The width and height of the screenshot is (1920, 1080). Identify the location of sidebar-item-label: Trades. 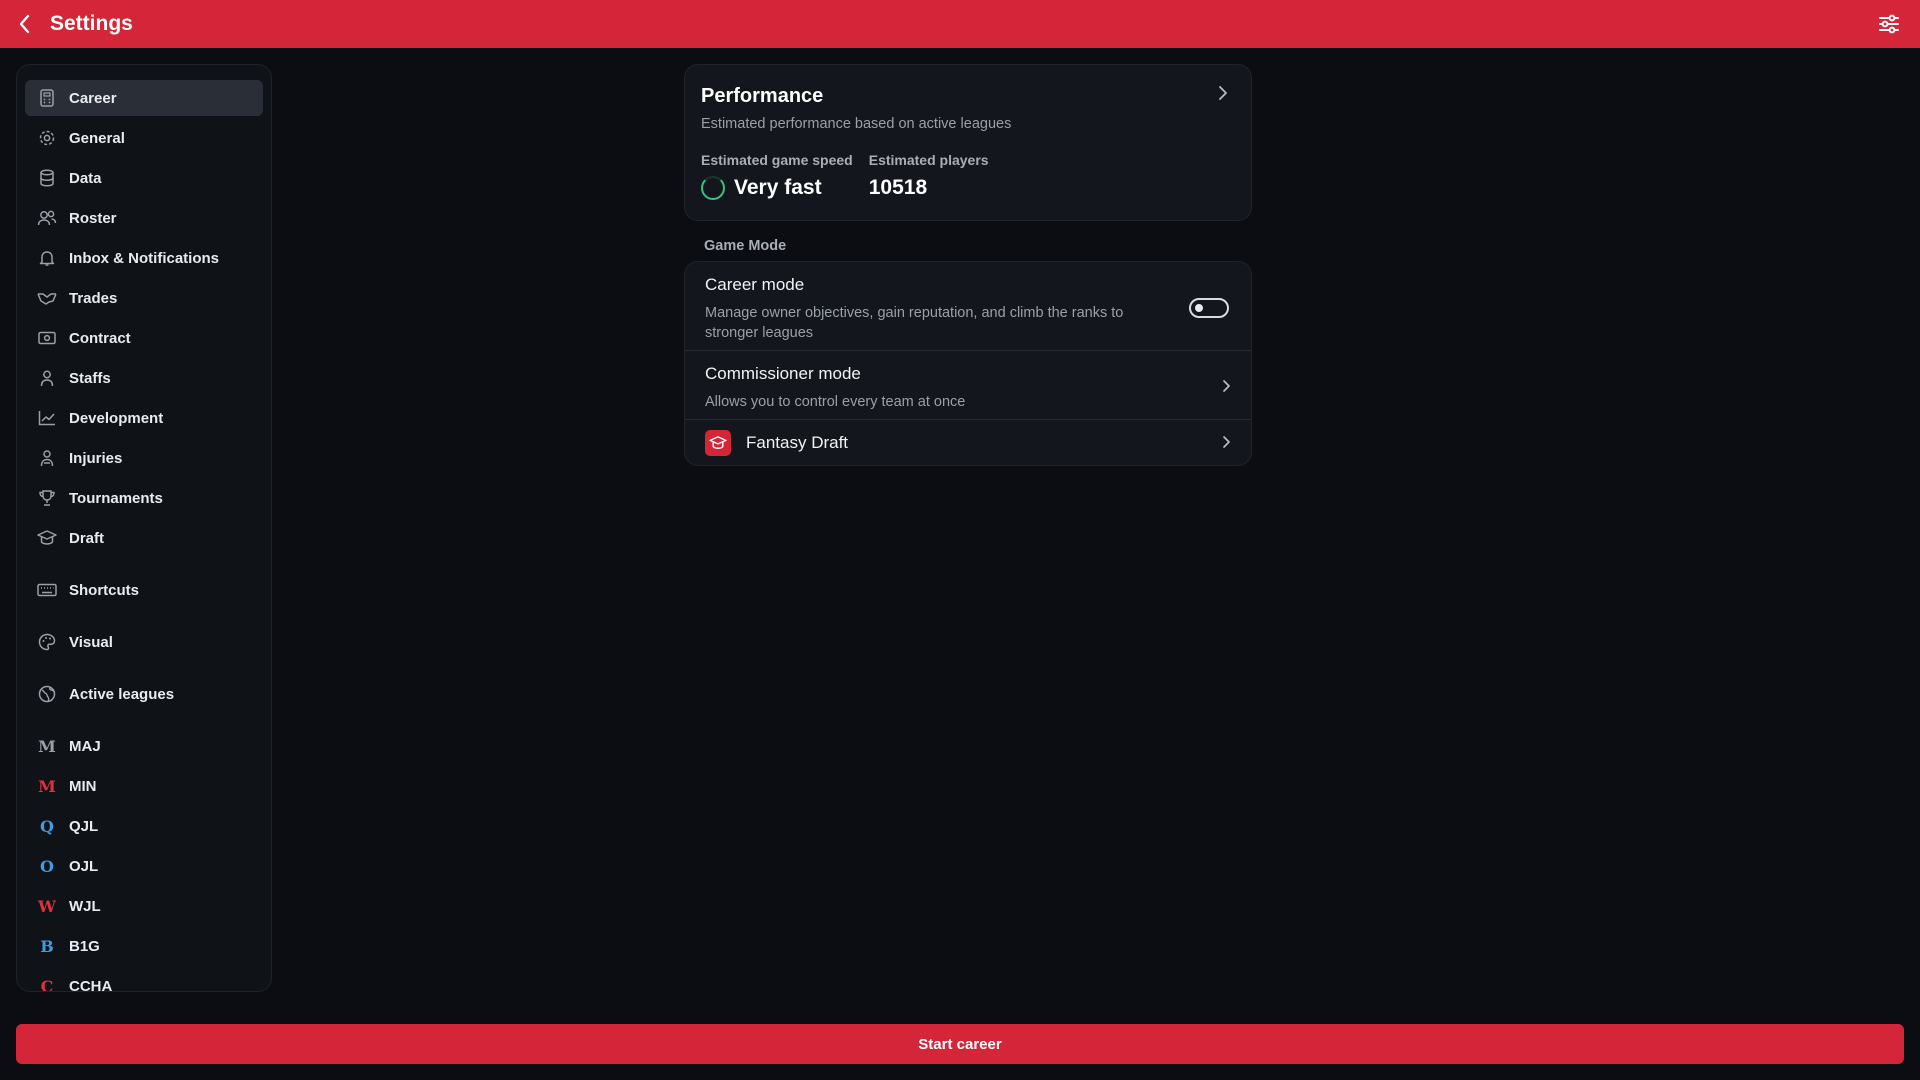
(93, 298).